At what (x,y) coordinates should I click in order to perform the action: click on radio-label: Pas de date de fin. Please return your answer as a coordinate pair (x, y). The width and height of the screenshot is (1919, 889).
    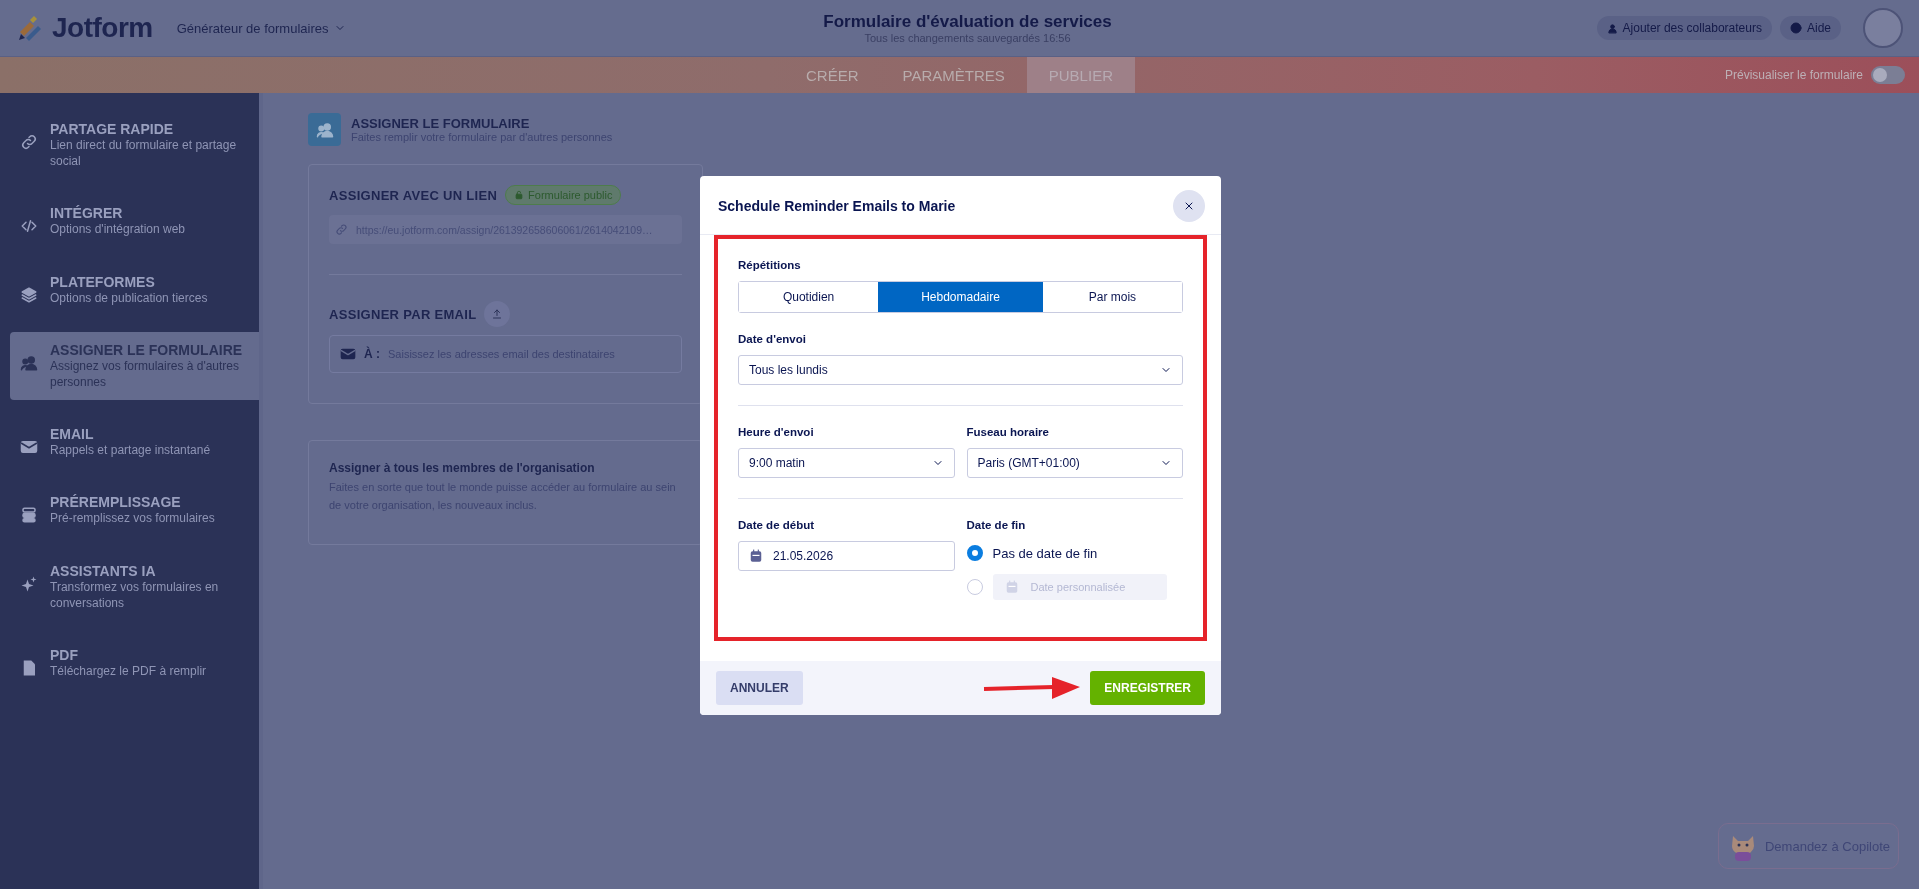
    Looking at the image, I should click on (1045, 553).